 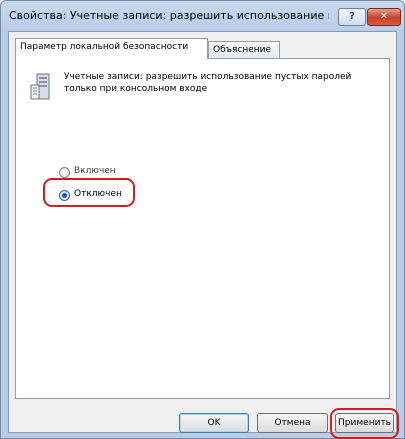 What do you see at coordinates (111, 48) in the screenshot?
I see `tab-local-security-setting: Параметр локальной безопасности` at bounding box center [111, 48].